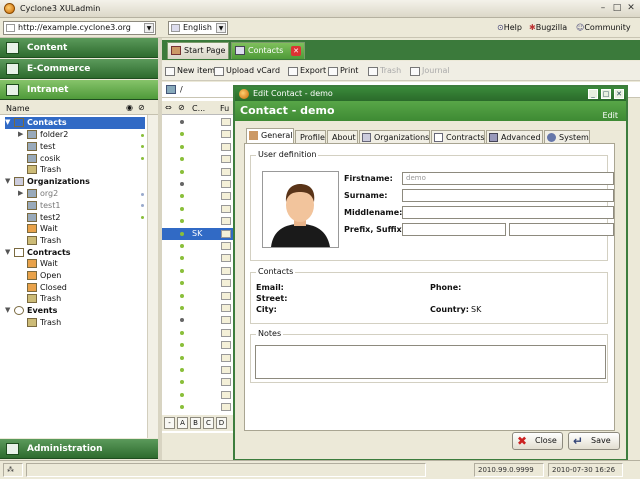 This screenshot has width=640, height=479. Describe the element at coordinates (619, 94) in the screenshot. I see `close-icon: ✕` at that location.